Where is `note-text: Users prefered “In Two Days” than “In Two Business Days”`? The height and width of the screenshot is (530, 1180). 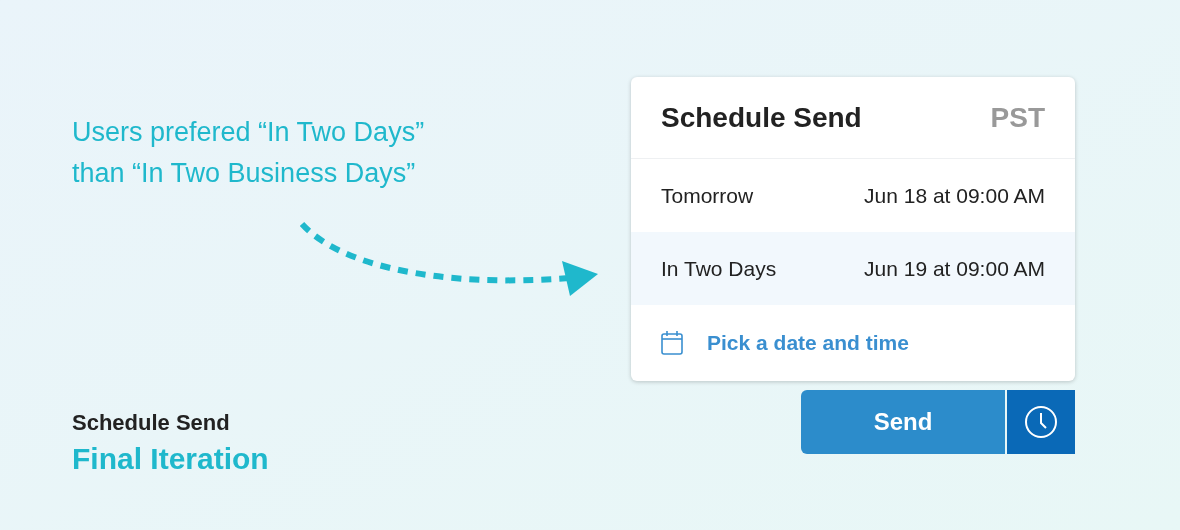
note-text: Users prefered “In Two Days” than “In Two Business Days” is located at coordinates (249, 153).